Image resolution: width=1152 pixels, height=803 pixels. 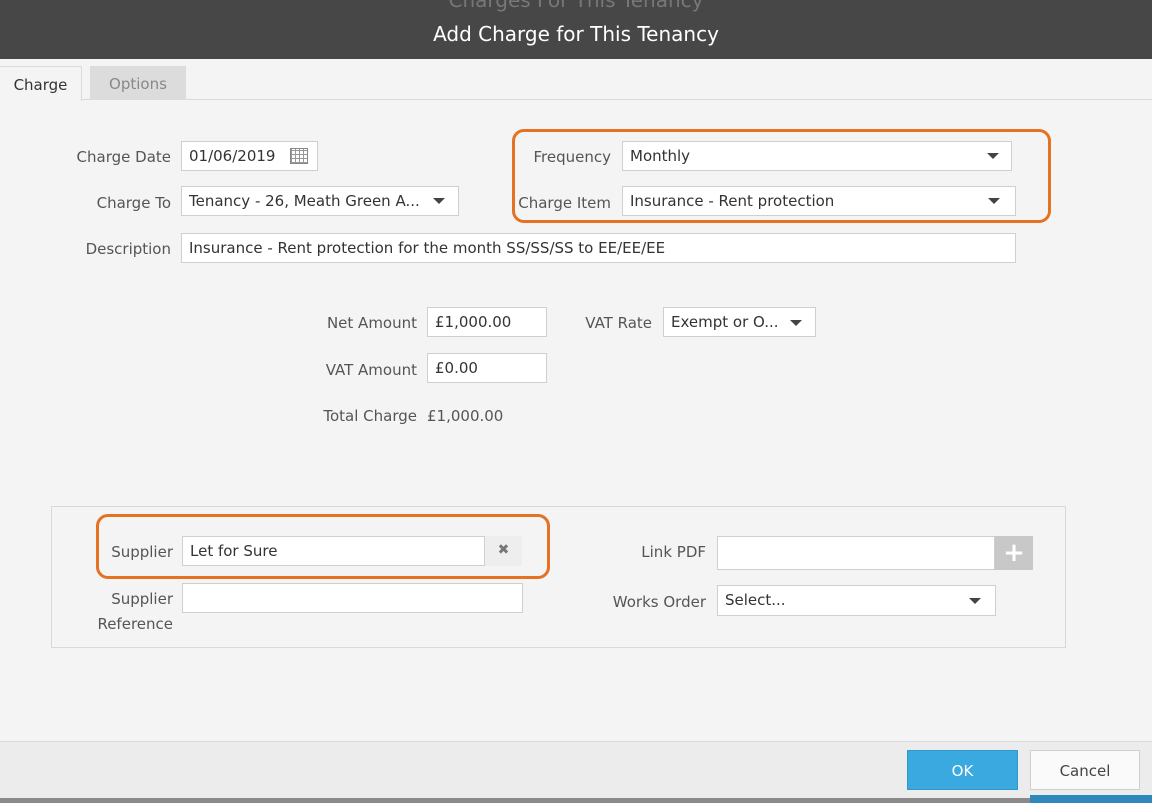 What do you see at coordinates (439, 201) in the screenshot?
I see `charge-to-chevron-down-icon` at bounding box center [439, 201].